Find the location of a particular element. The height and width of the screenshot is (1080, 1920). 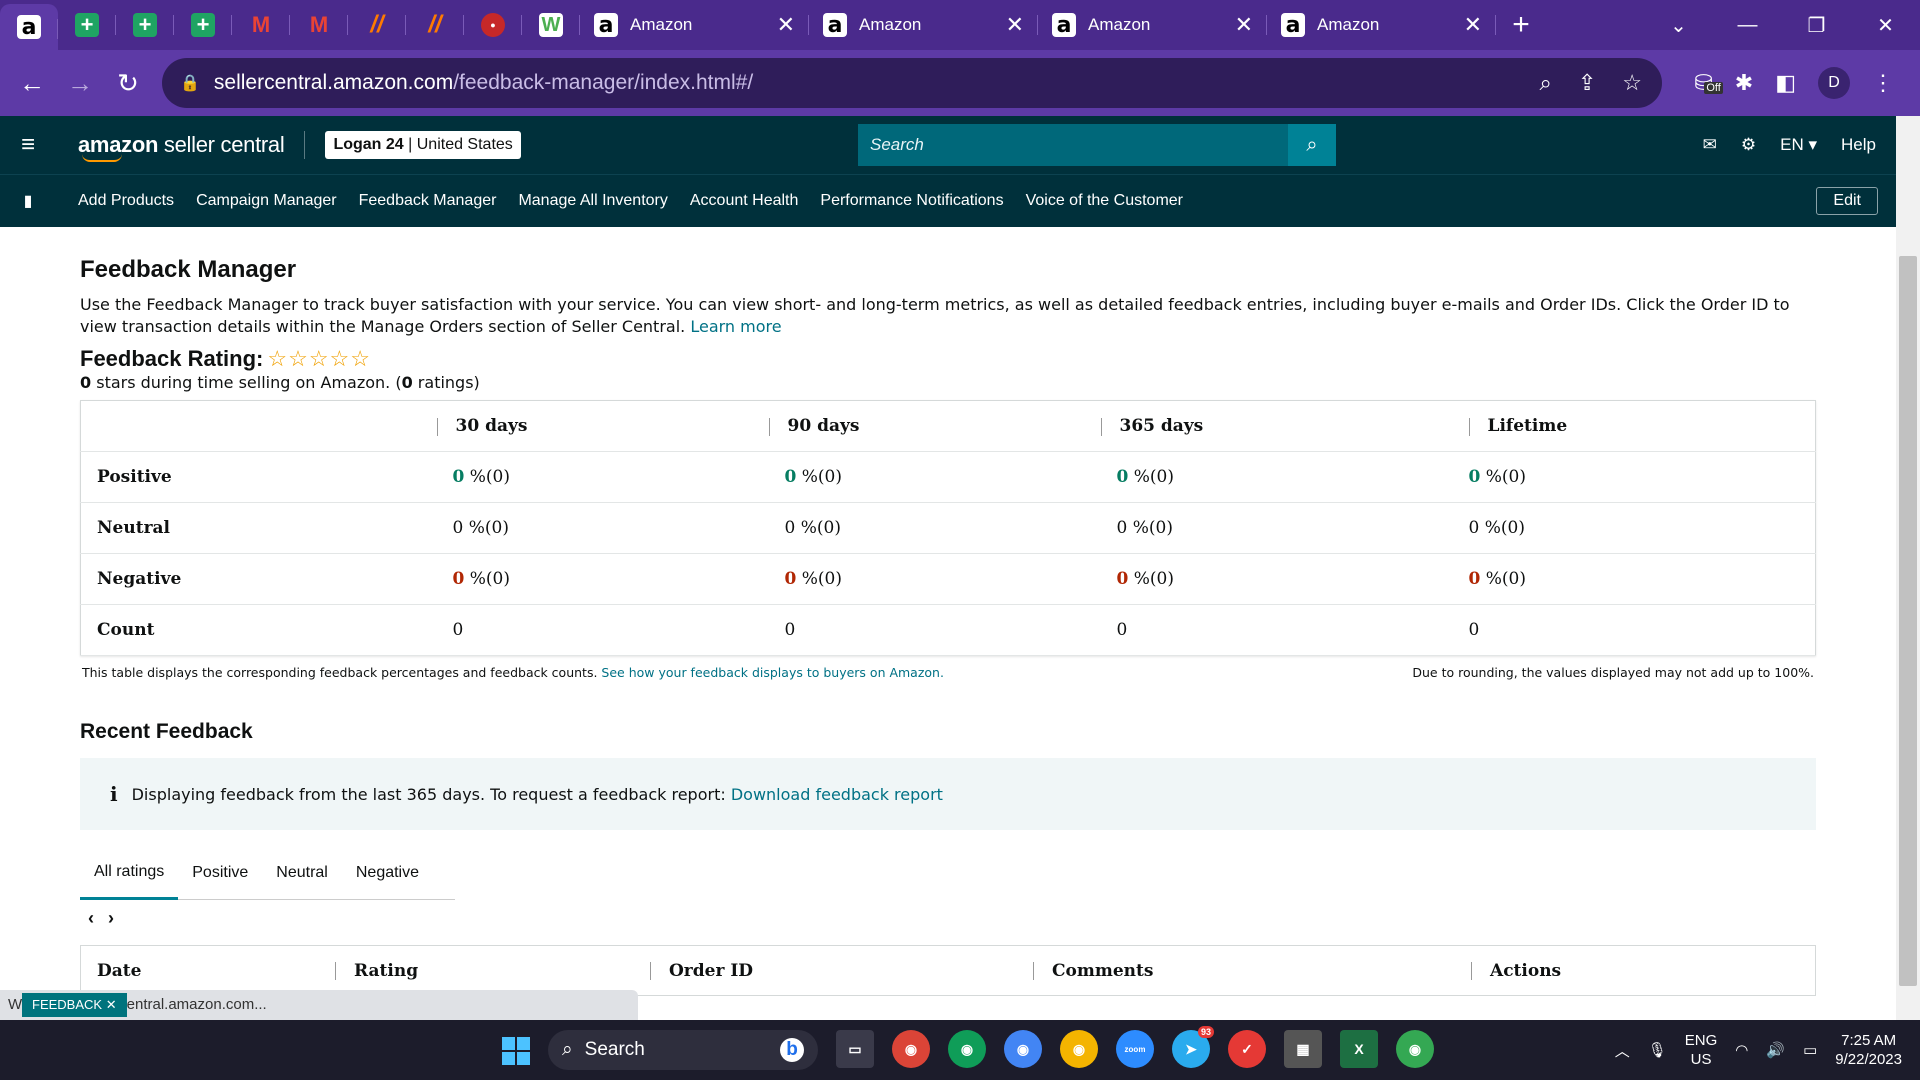

nav-item-voice-of-the-customer: Voice of the Customer is located at coordinates (1104, 201).